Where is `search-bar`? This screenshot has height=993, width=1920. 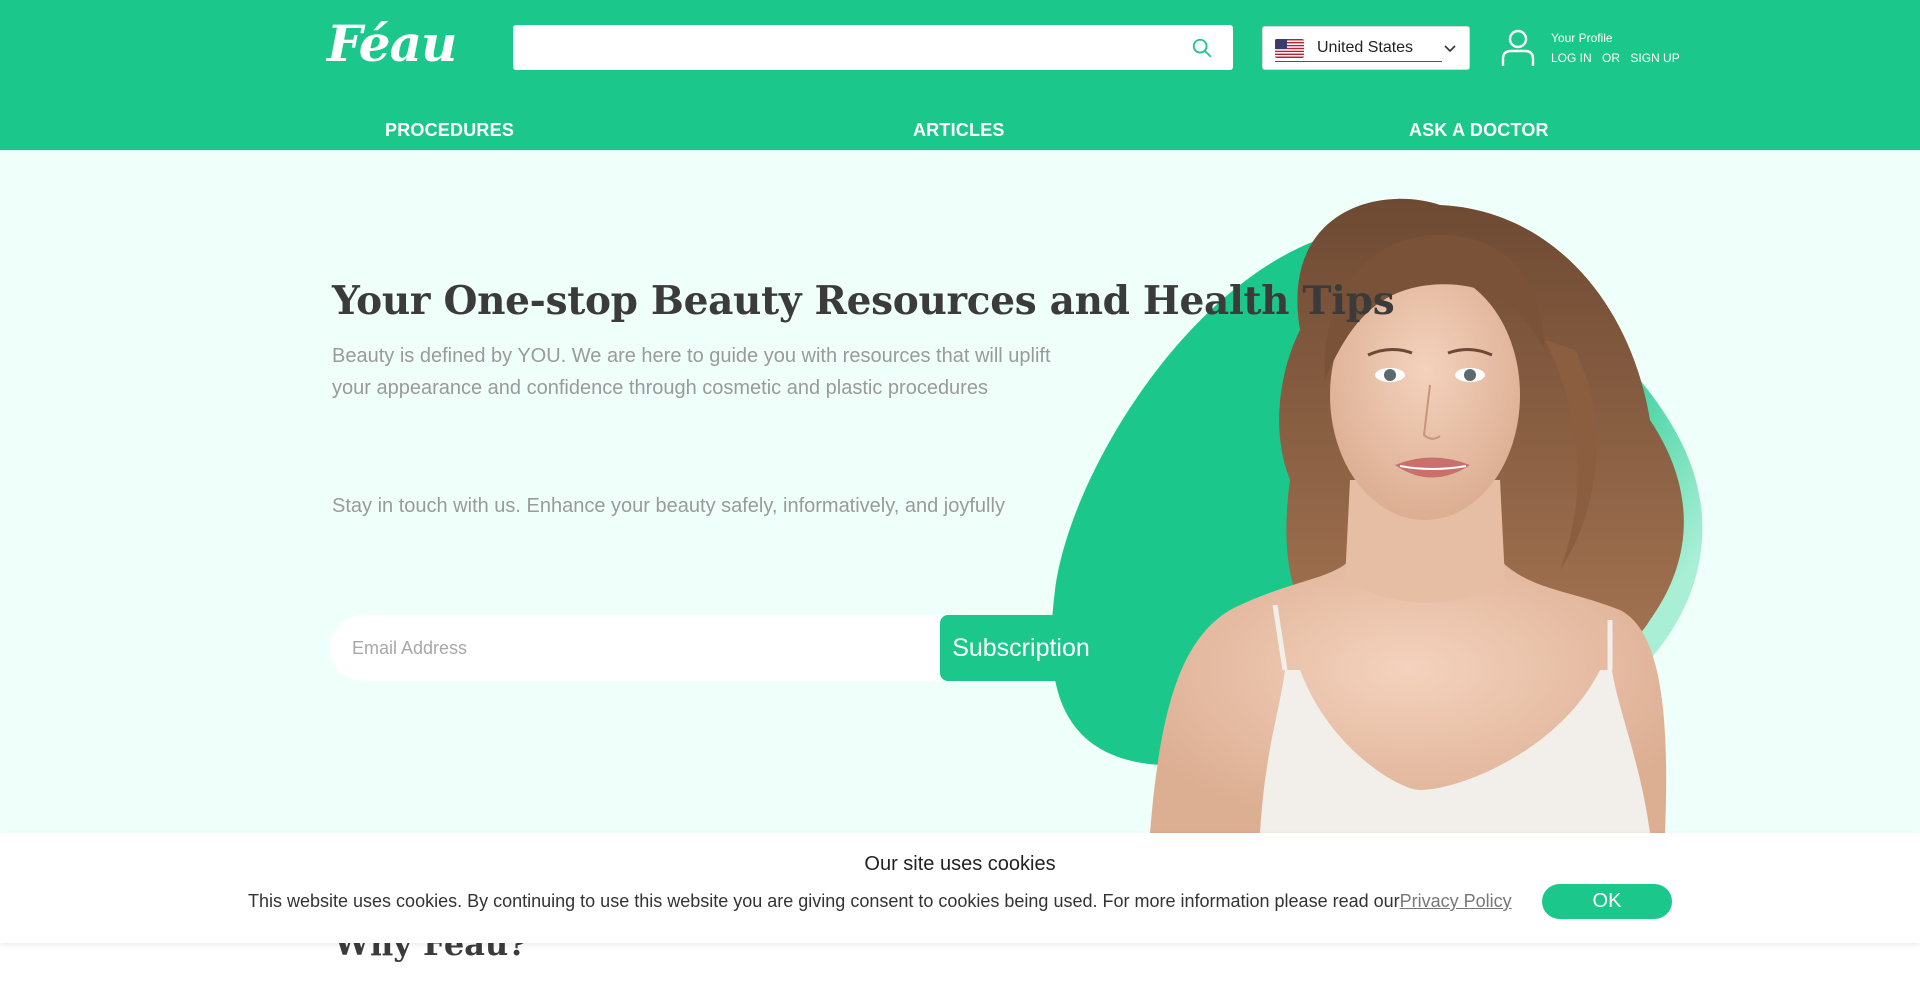
search-bar is located at coordinates (873, 47).